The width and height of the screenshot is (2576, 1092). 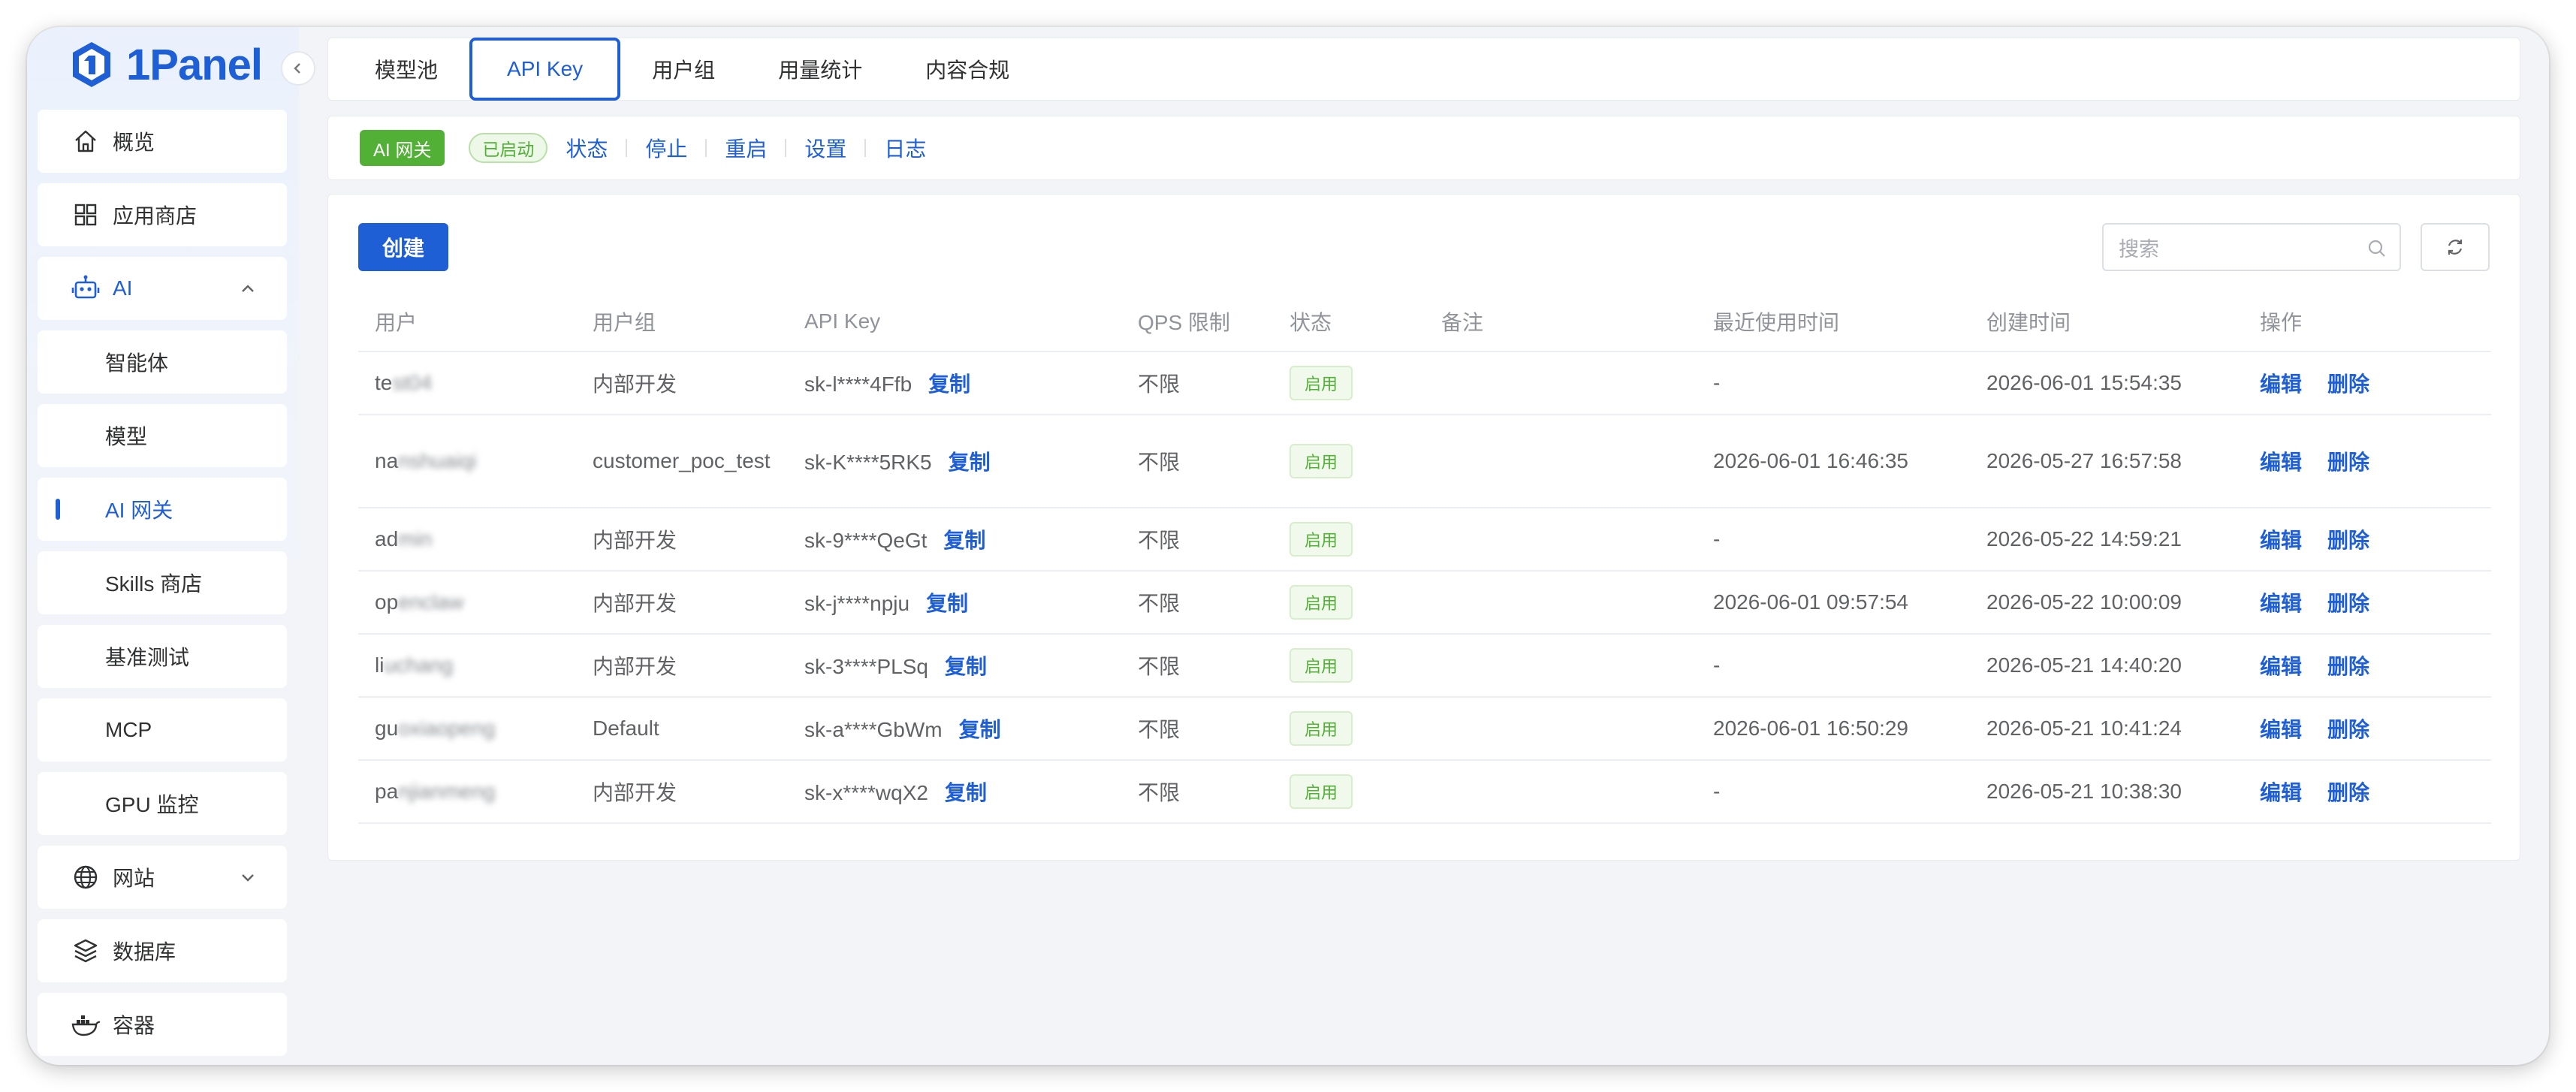 I want to click on gateway-logs-link: 日志, so click(x=905, y=148).